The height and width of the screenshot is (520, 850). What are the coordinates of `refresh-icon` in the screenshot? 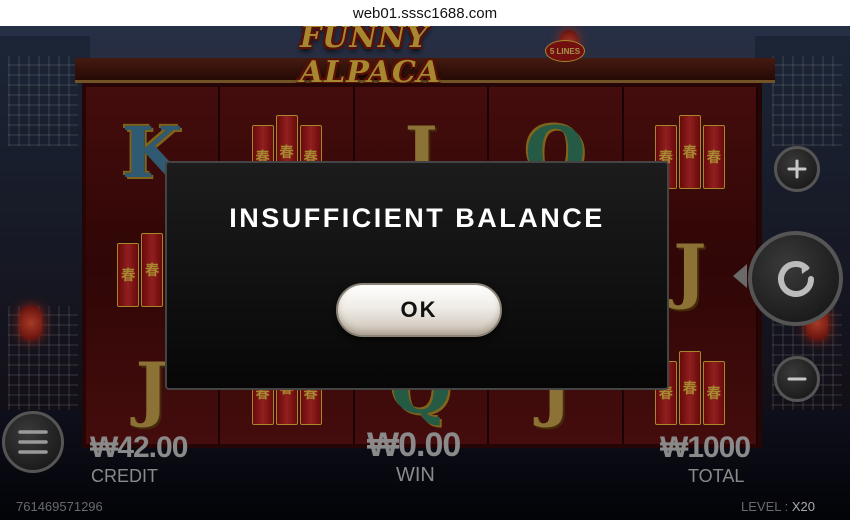 It's located at (795, 278).